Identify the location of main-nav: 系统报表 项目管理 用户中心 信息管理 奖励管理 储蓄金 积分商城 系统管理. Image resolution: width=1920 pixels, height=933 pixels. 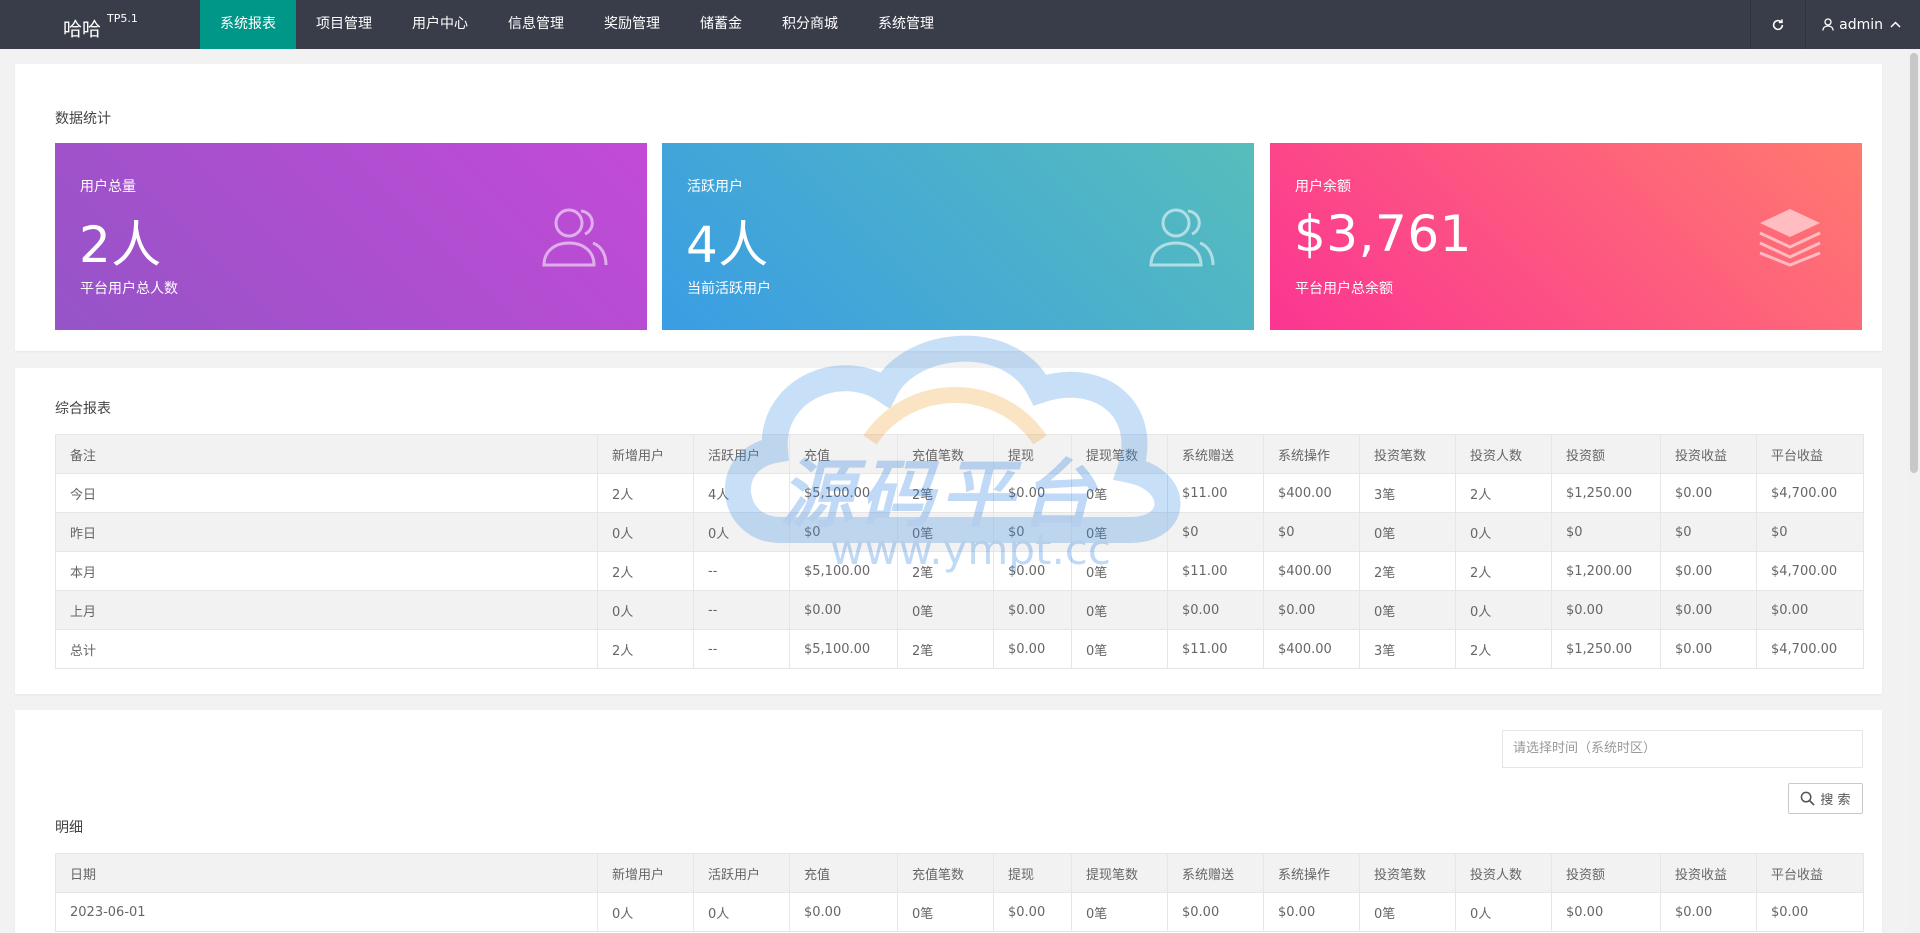
(577, 24).